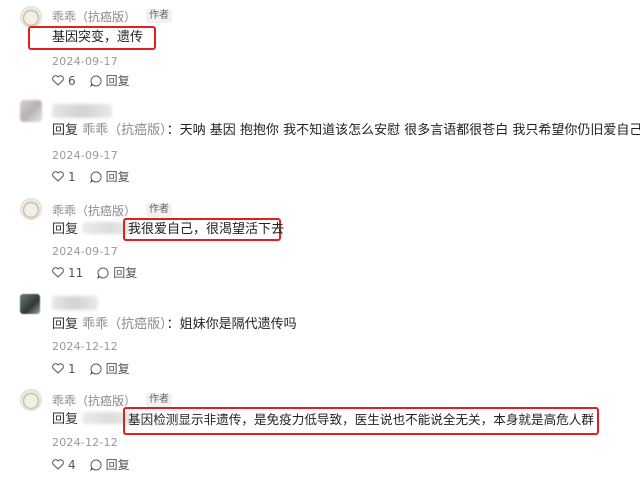 This screenshot has width=640, height=484. Describe the element at coordinates (231, 324) in the screenshot. I see `comment-body: ：姐妹你是隔代遗传吗` at that location.